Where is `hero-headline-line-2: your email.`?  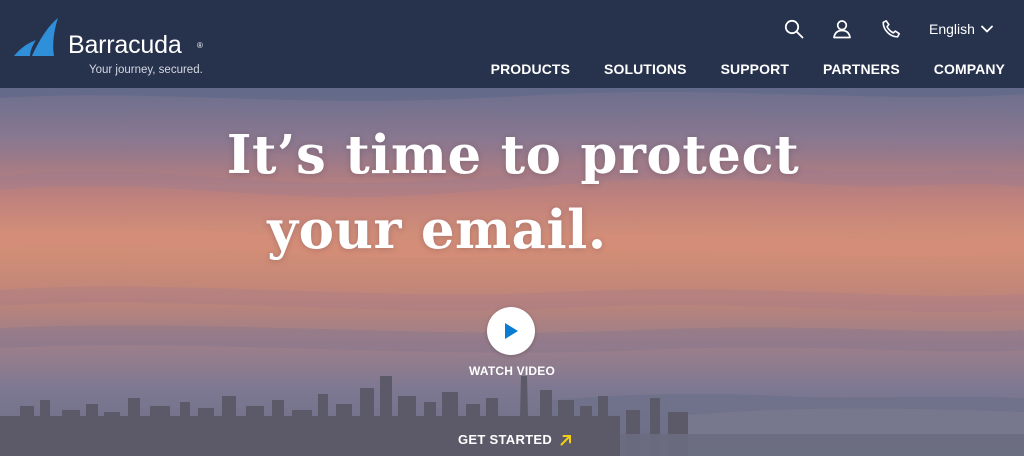
hero-headline-line-2: your email. is located at coordinates (437, 230).